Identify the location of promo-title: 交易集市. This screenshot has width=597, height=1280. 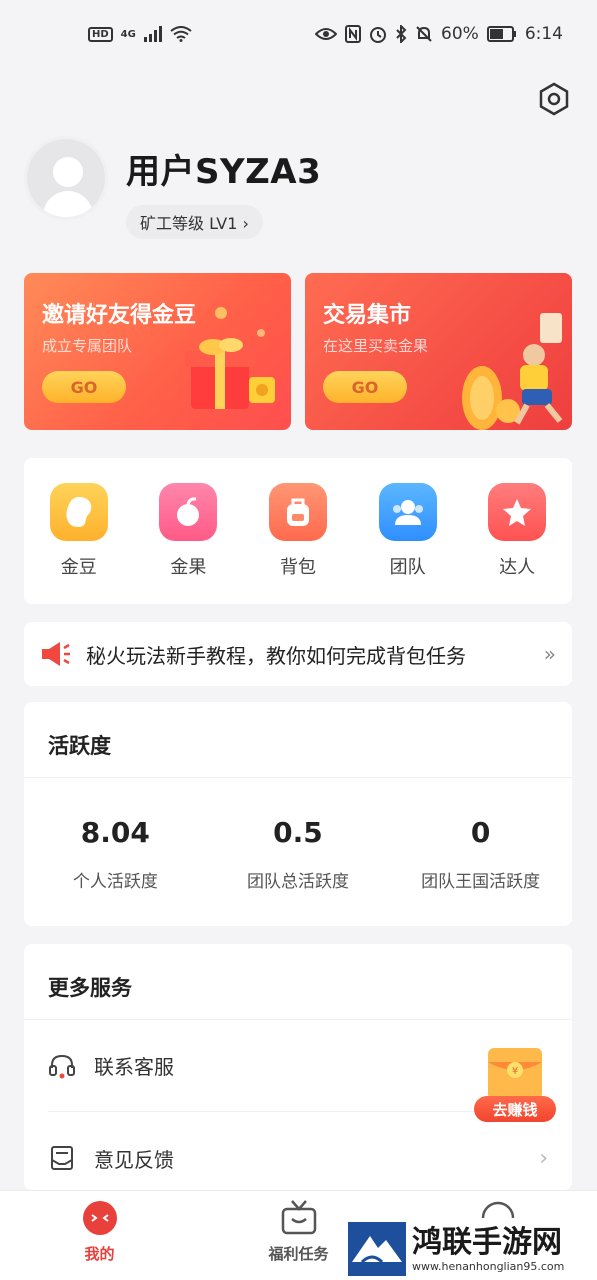
(367, 315).